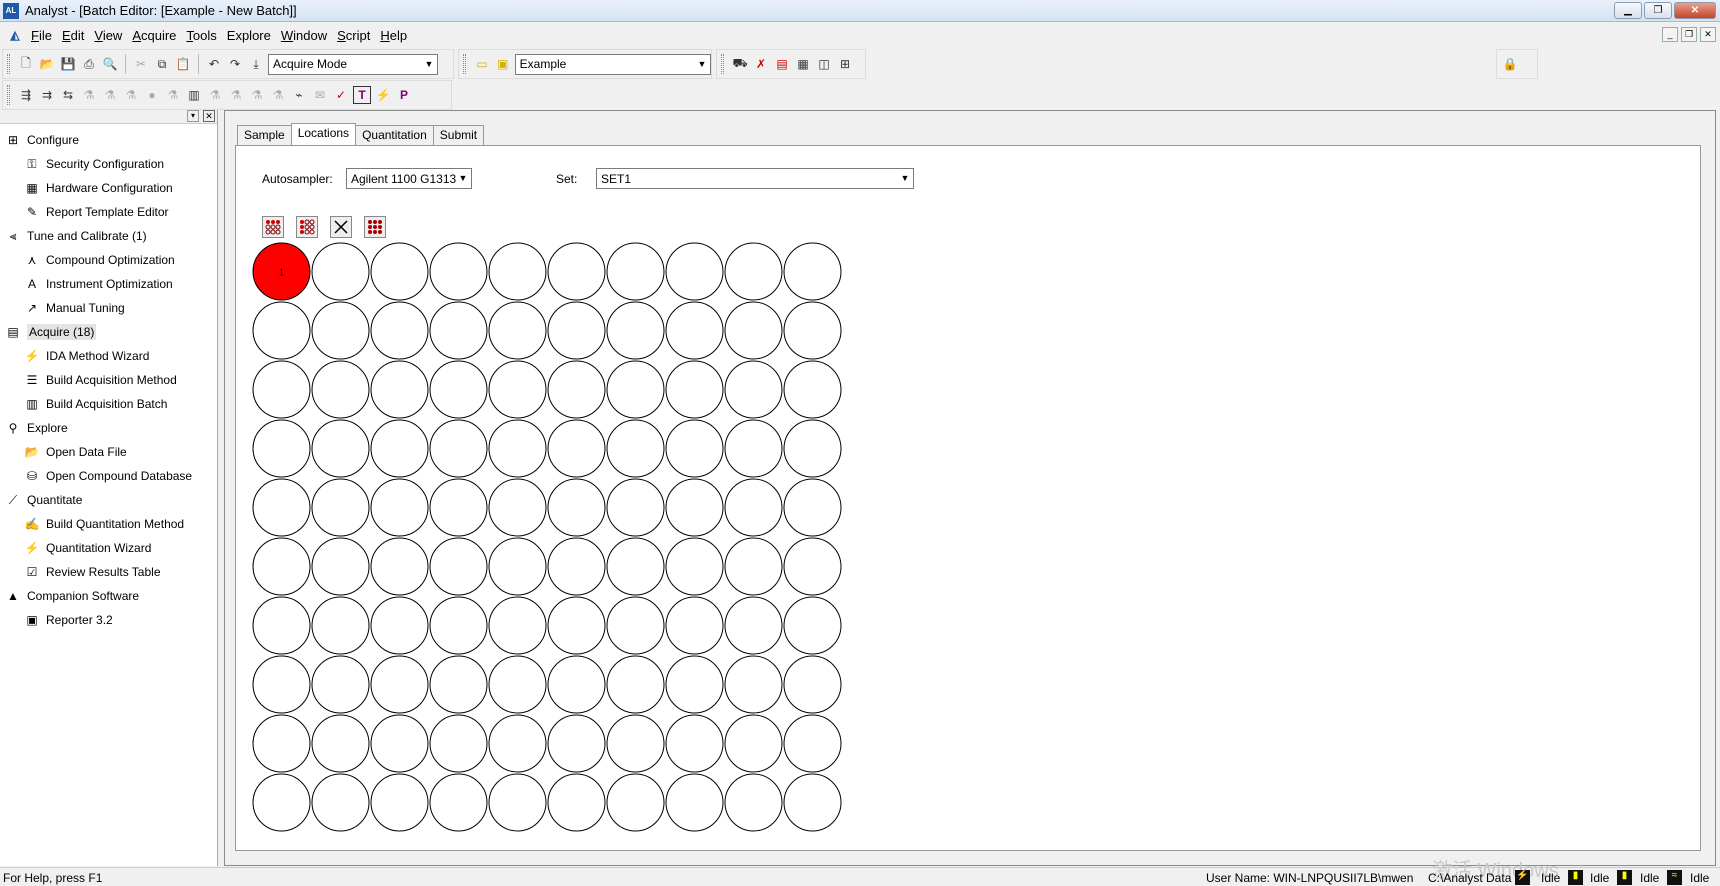 The width and height of the screenshot is (1720, 886). I want to click on mode-select: Acquire Mode ▼, so click(353, 64).